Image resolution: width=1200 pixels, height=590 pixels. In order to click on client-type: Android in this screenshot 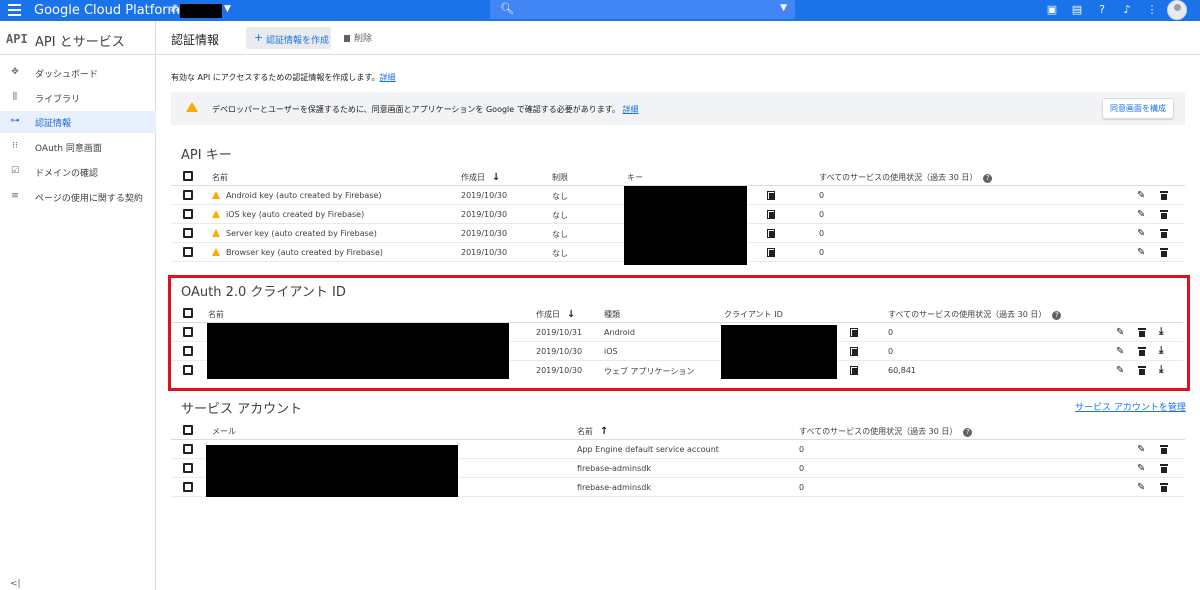, I will do `click(619, 332)`.